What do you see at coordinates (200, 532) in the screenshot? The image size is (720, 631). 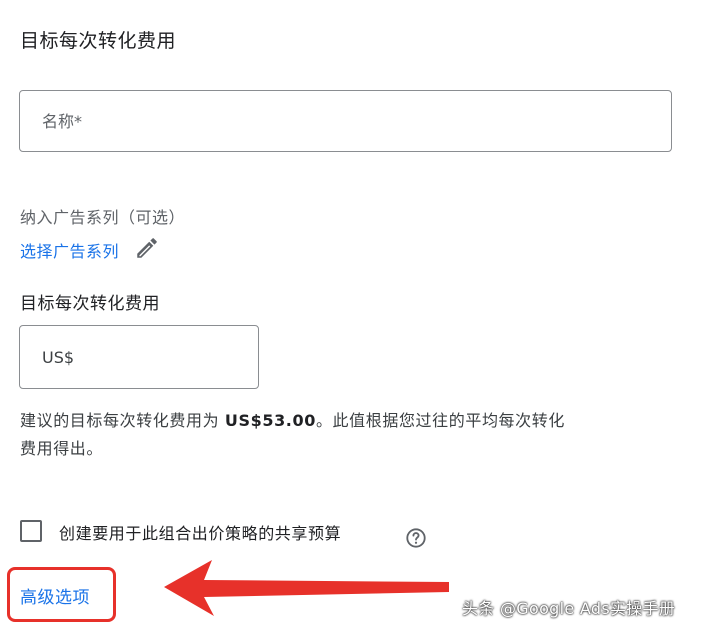 I see `shared-budget-label: 创建要用于此组合出价策略的共享预算` at bounding box center [200, 532].